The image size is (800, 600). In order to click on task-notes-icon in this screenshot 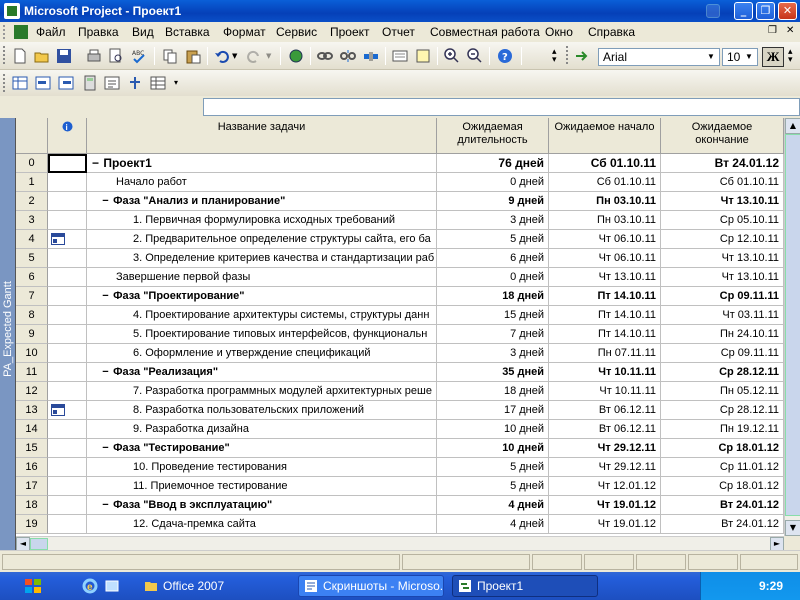, I will do `click(423, 56)`.